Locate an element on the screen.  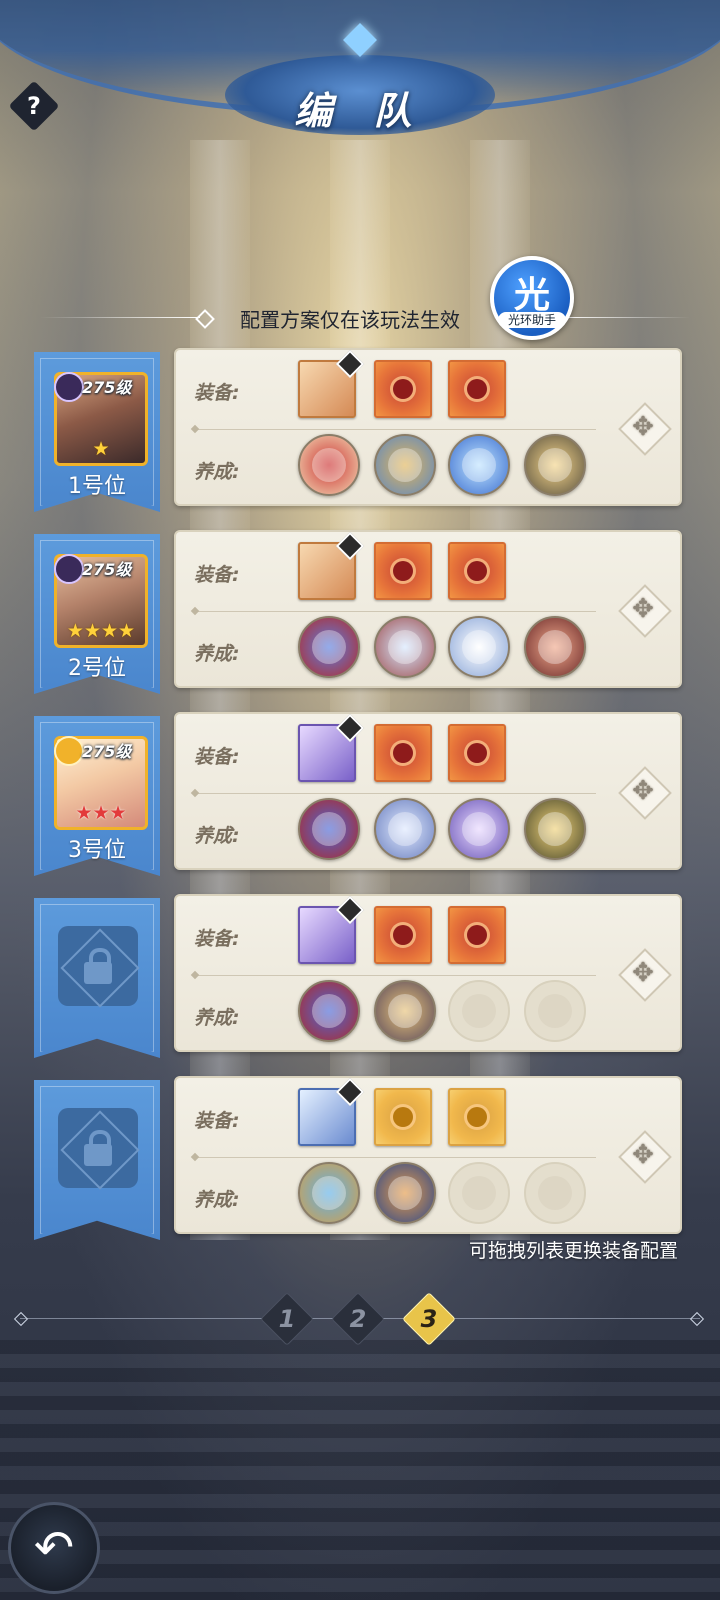
page-selector: 1 2 3 is located at coordinates (360, 1319).